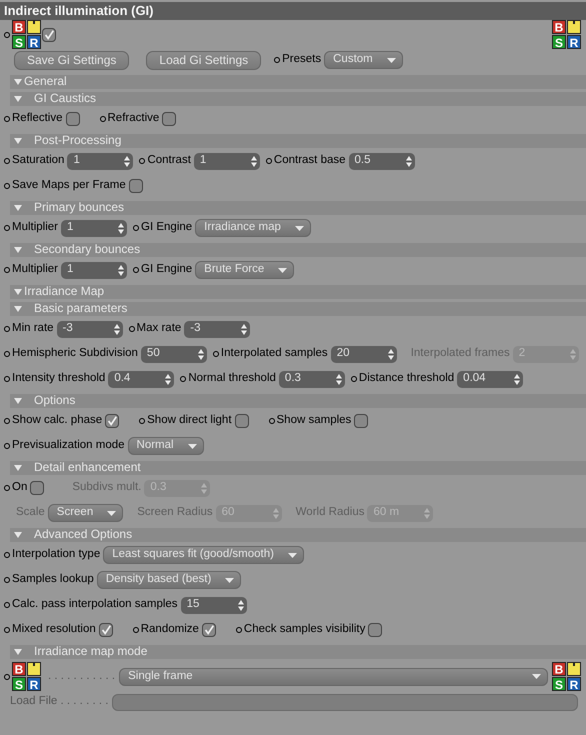 This screenshot has height=735, width=586. Describe the element at coordinates (203, 555) in the screenshot. I see `dropdown: Least squares fit (good/smooth)` at that location.